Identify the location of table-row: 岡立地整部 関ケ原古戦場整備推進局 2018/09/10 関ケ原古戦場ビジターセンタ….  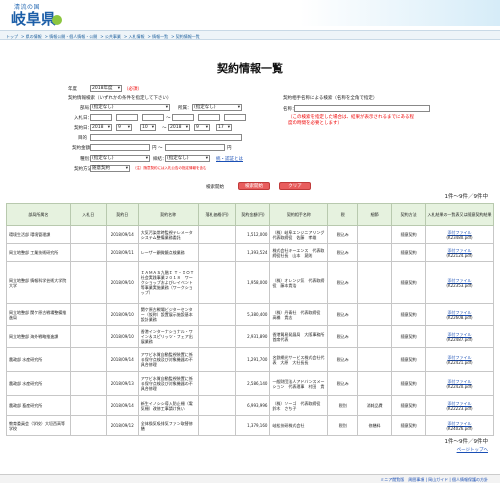
(250, 314).